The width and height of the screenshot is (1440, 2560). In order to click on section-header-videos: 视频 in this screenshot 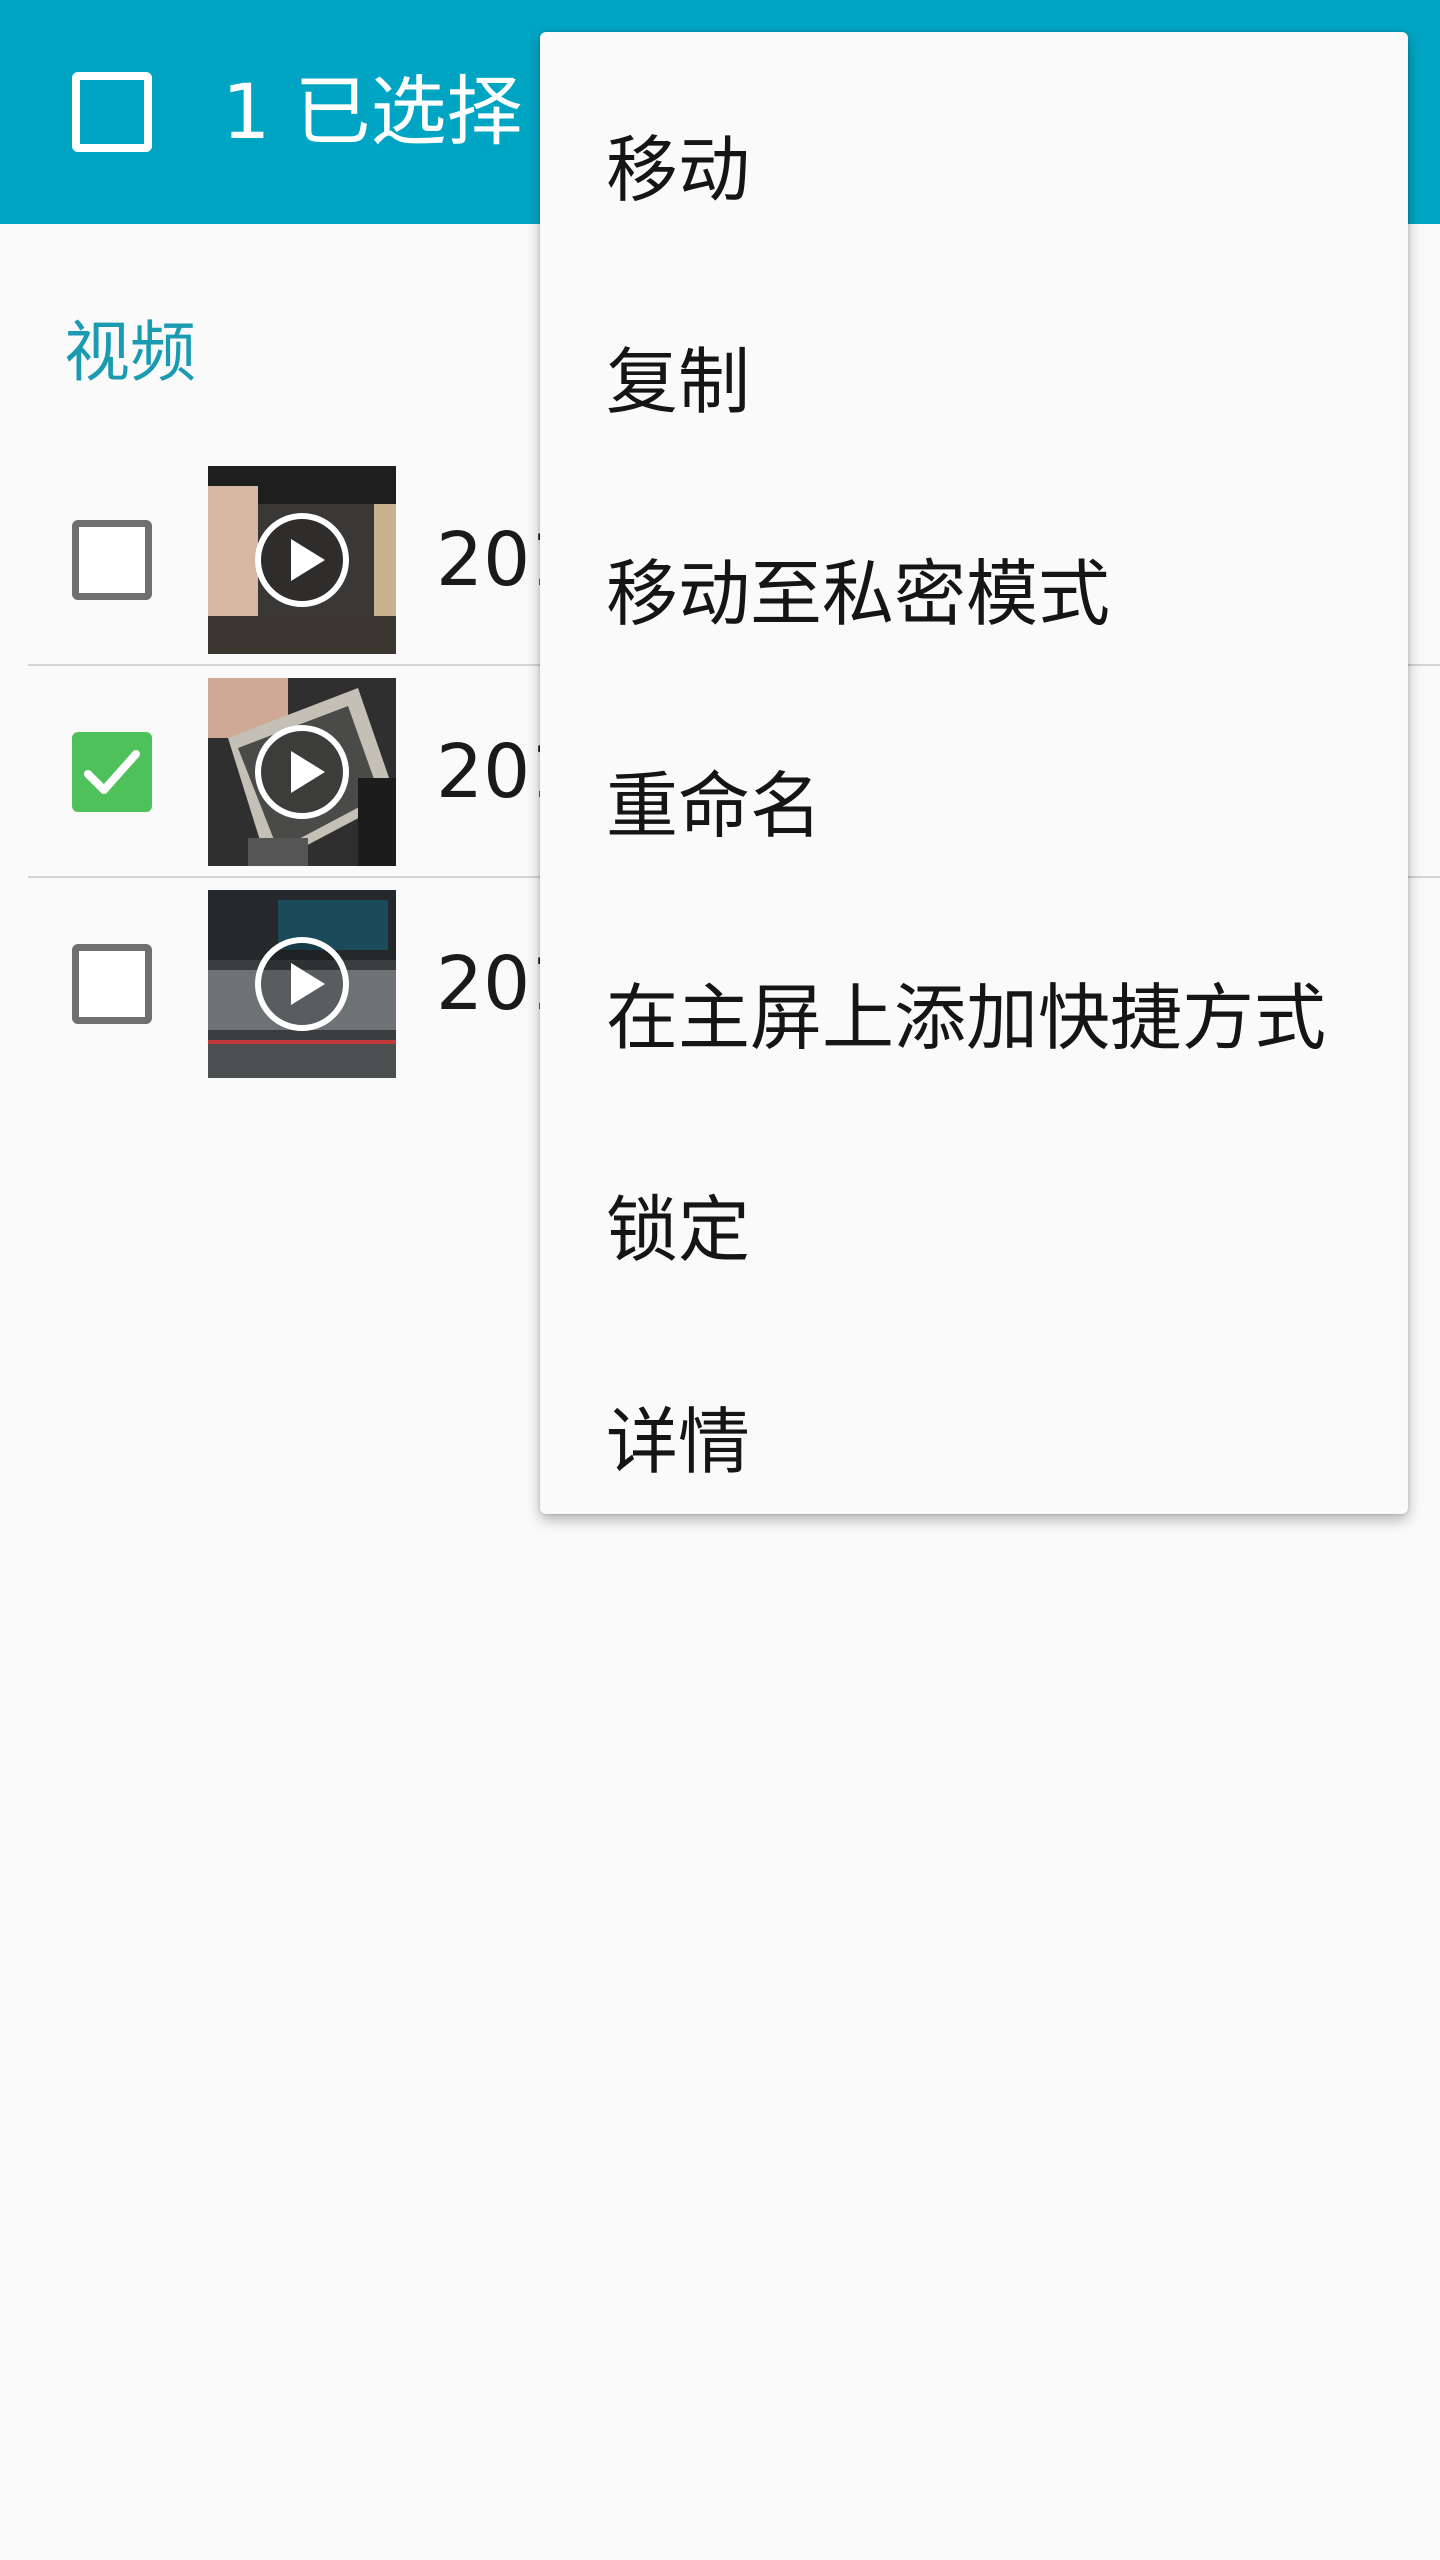, I will do `click(130, 352)`.